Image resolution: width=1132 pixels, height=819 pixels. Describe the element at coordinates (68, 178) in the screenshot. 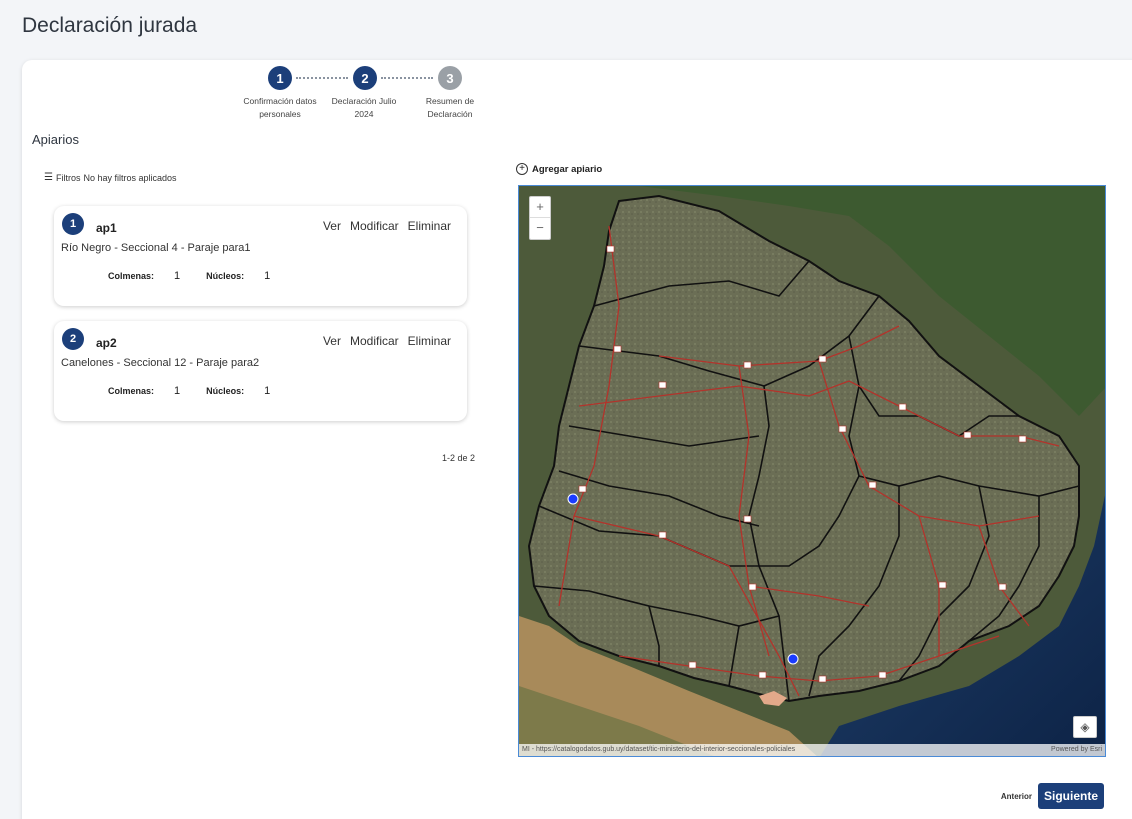

I see `filters-label: Filtros` at that location.